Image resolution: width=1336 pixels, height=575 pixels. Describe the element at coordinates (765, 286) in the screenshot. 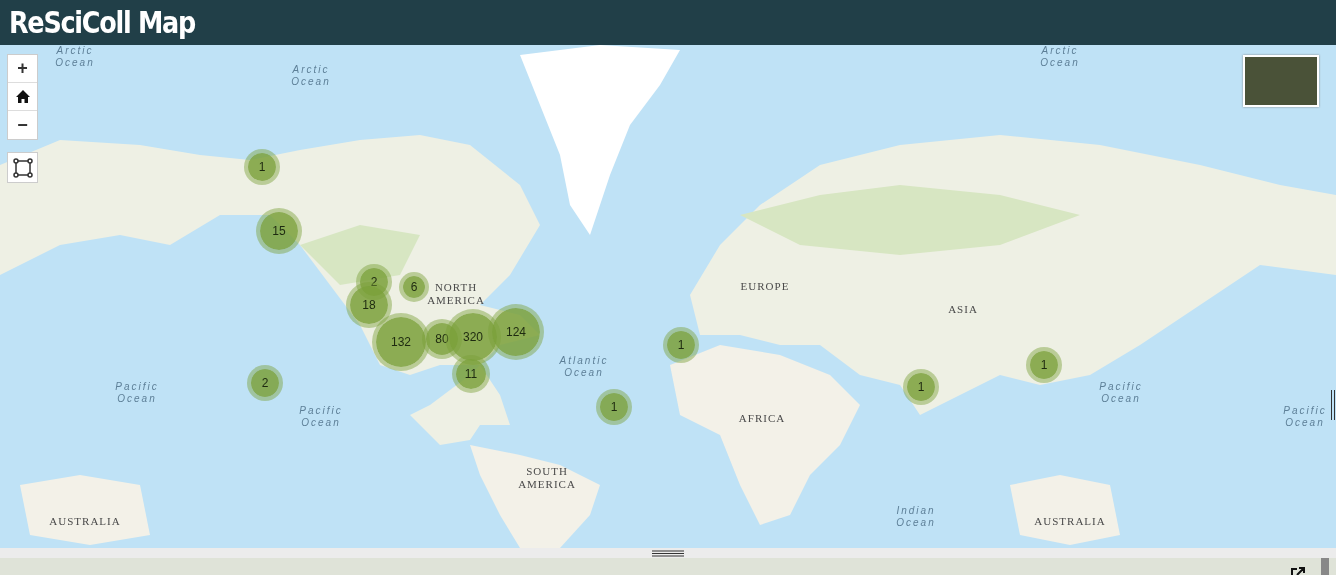

I see `continent-label: EUROPE` at that location.